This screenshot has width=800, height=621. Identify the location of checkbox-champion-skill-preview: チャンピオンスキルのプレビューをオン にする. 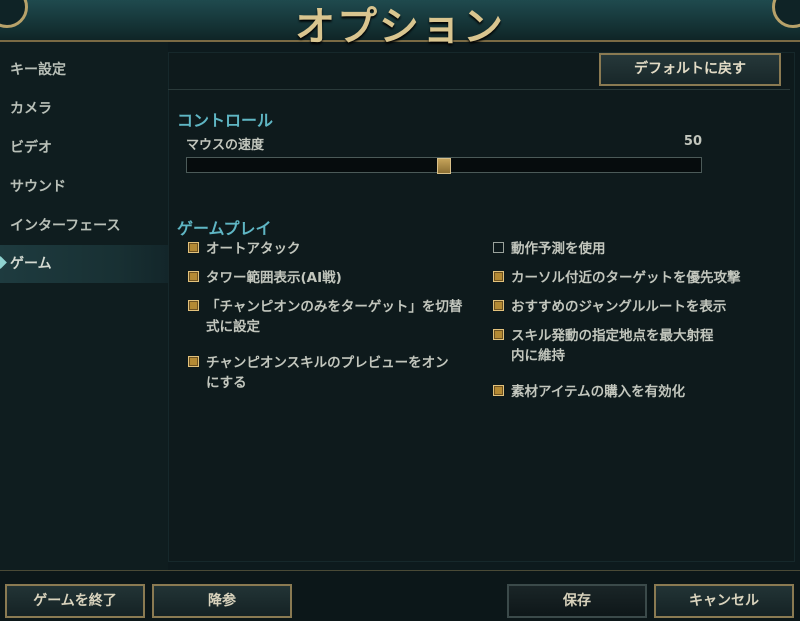
(333, 374).